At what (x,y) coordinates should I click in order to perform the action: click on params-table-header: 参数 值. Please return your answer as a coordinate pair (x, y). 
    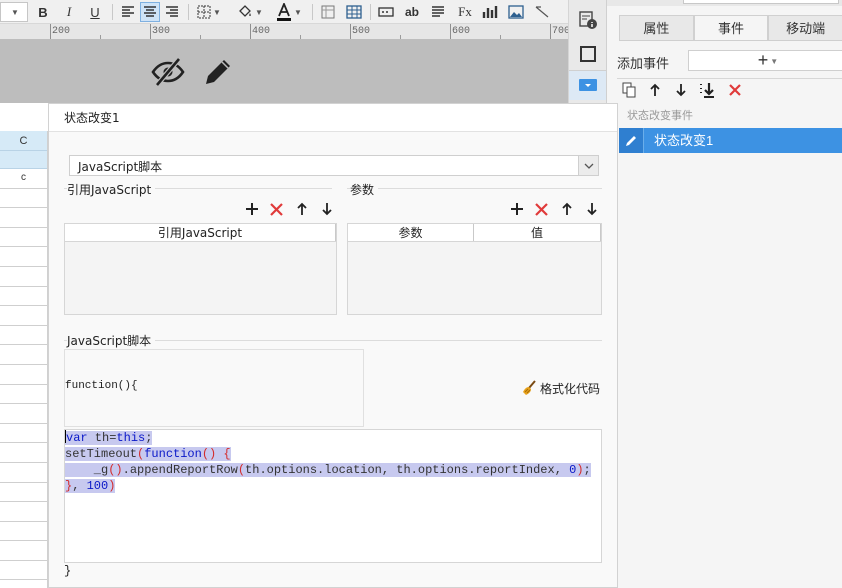
    Looking at the image, I should click on (474, 233).